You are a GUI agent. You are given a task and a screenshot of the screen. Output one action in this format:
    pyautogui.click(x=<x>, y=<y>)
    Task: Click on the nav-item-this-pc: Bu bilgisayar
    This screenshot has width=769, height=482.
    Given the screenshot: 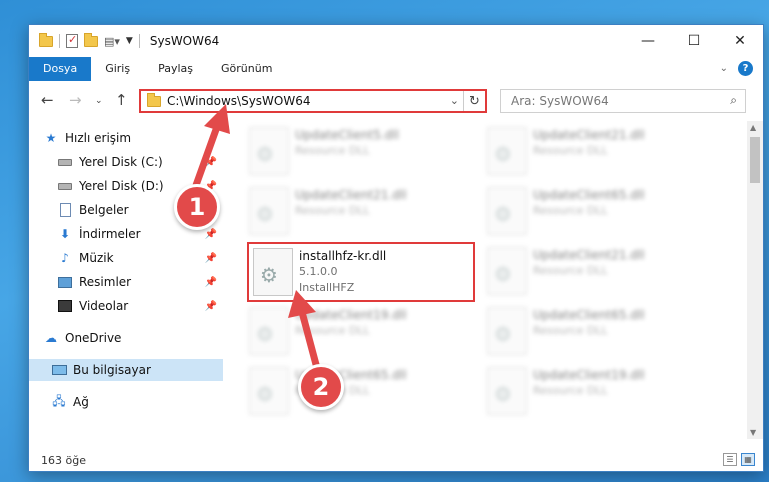 What is the action you would take?
    pyautogui.click(x=126, y=370)
    